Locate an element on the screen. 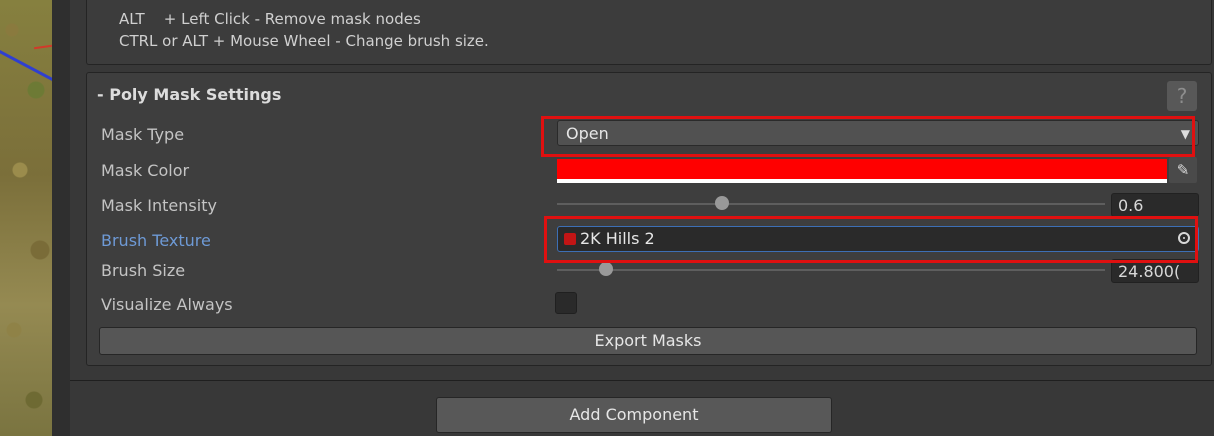 This screenshot has height=436, width=1214. inspector-gutter is located at coordinates (61, 218).